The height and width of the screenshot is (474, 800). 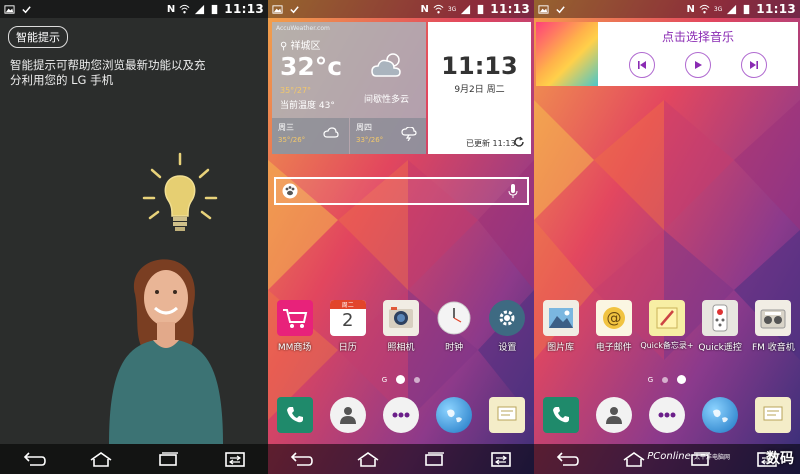 I want to click on clock-widget: 11:13 9月2日 周二 已更新 11:13, so click(x=479, y=88).